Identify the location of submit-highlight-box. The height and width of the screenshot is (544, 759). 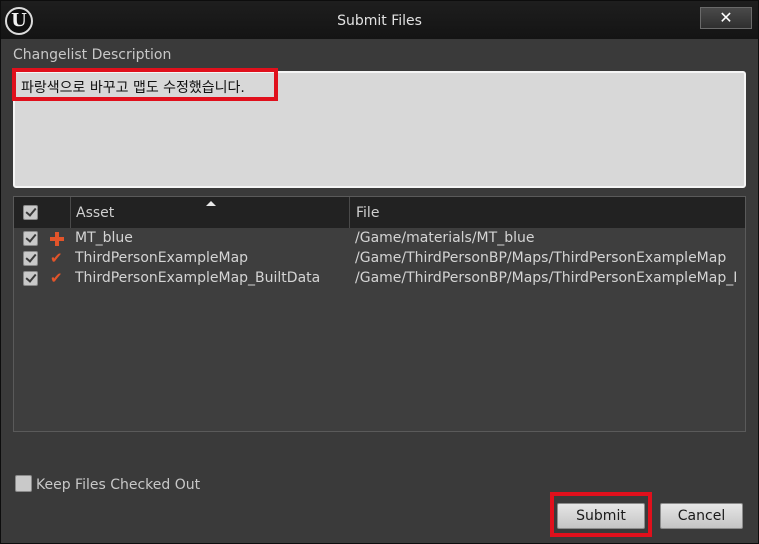
(601, 514).